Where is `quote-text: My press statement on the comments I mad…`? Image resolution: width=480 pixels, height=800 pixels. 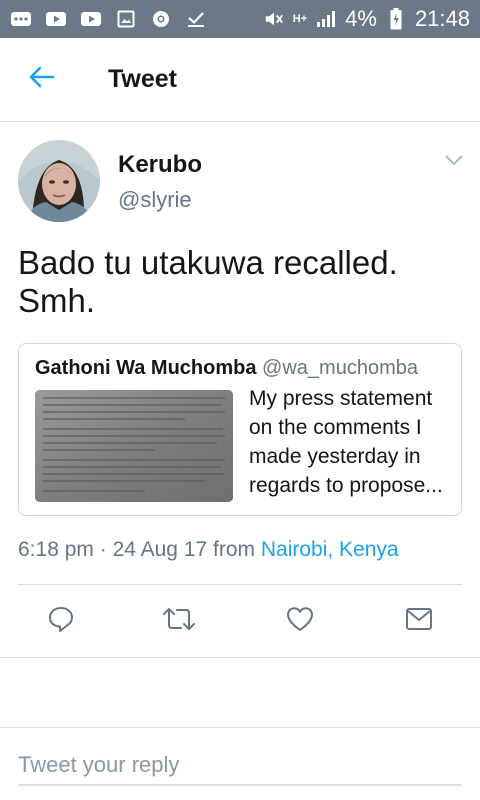 quote-text: My press statement on the comments I mad… is located at coordinates (346, 442).